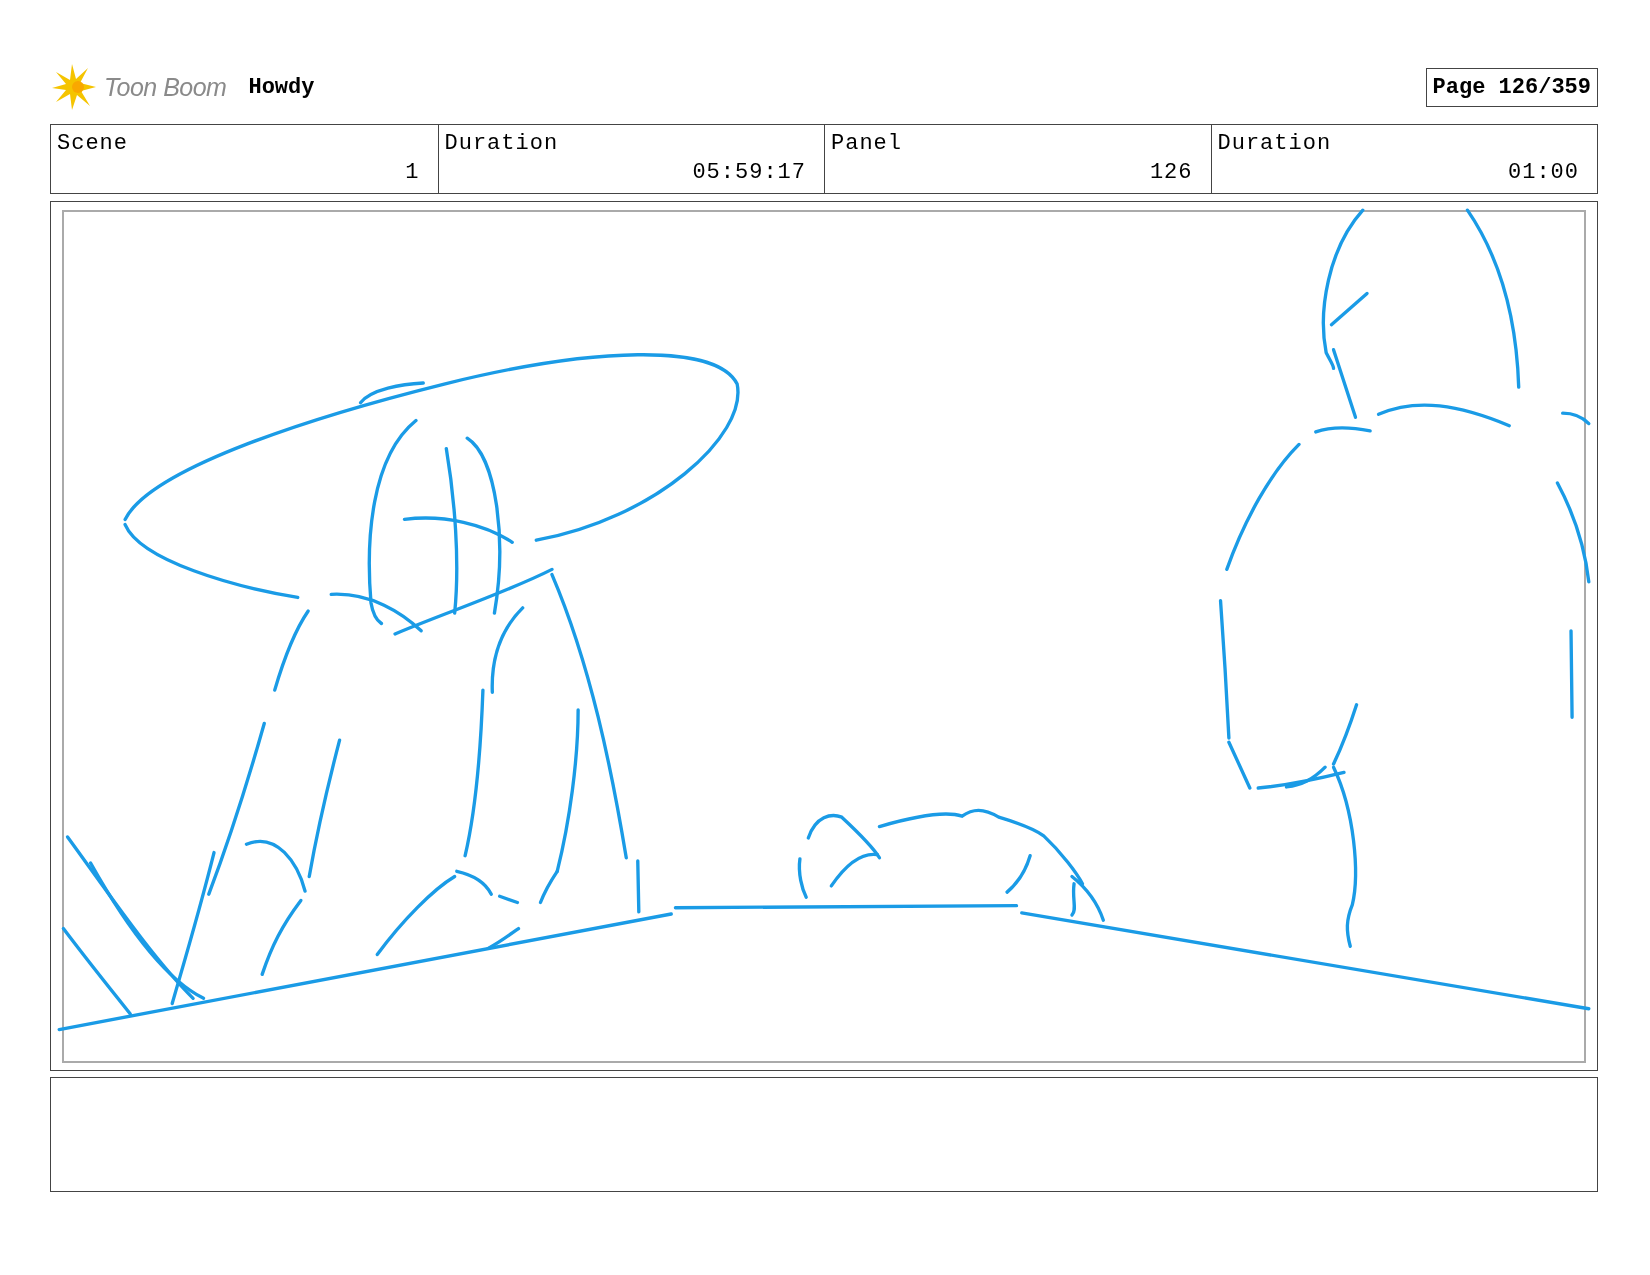 This screenshot has height=1275, width=1650. What do you see at coordinates (93, 143) in the screenshot?
I see `field-label: Scene` at bounding box center [93, 143].